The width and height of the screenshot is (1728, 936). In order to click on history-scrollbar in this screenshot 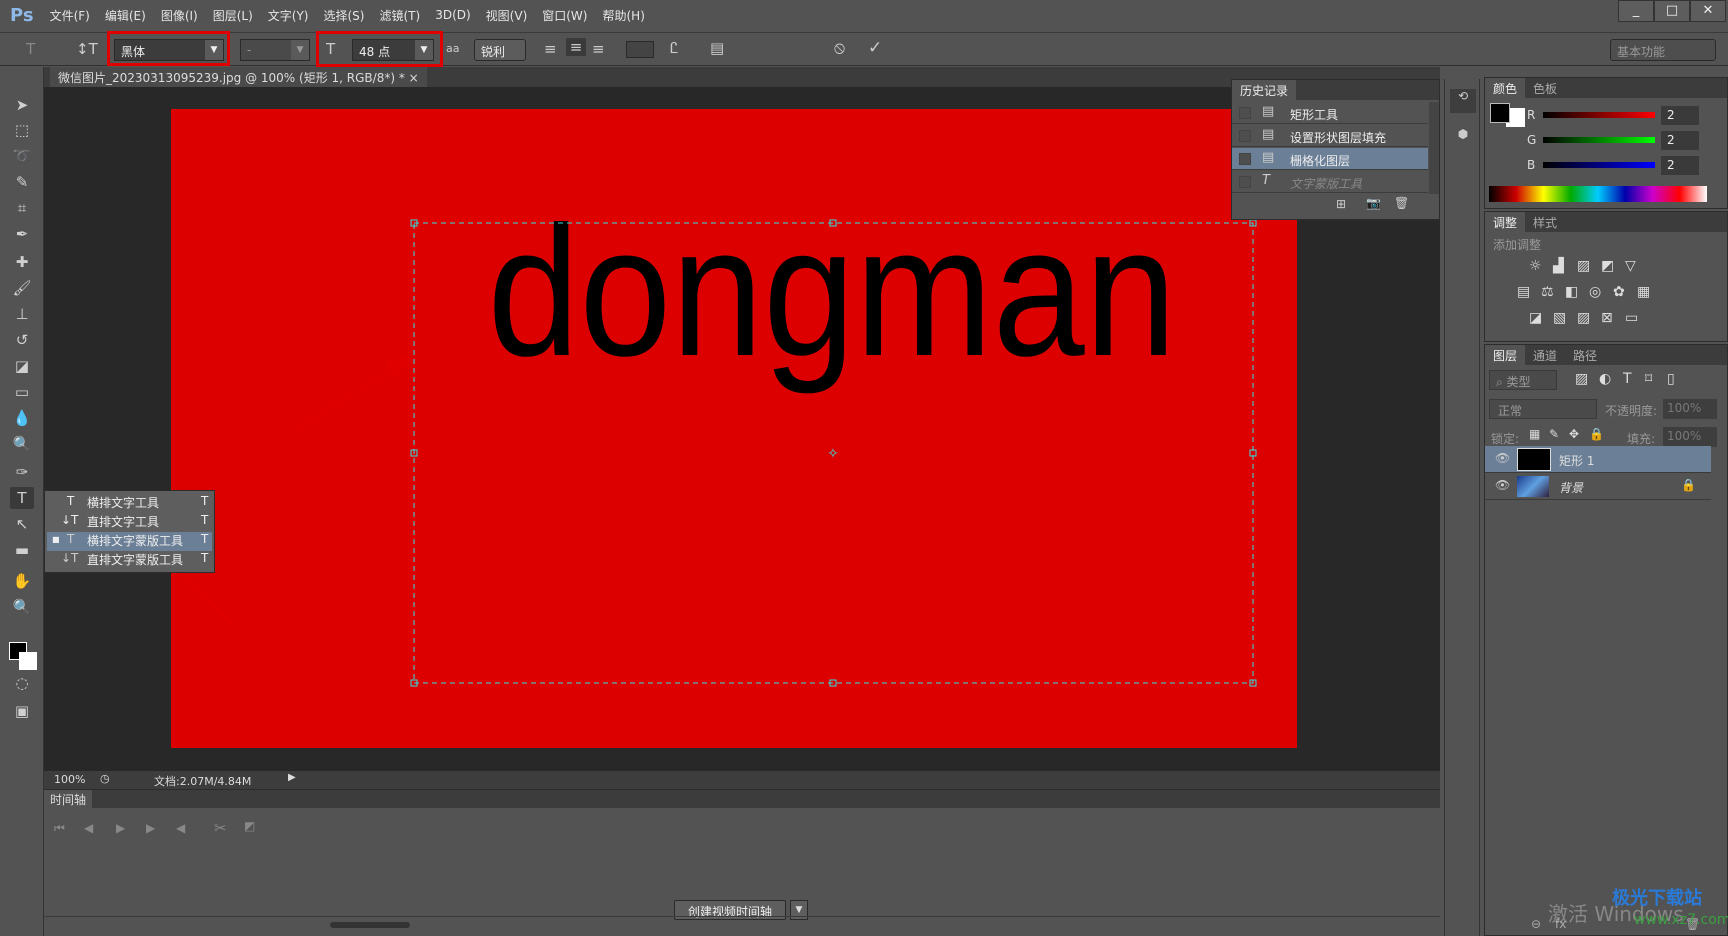, I will do `click(1434, 148)`.